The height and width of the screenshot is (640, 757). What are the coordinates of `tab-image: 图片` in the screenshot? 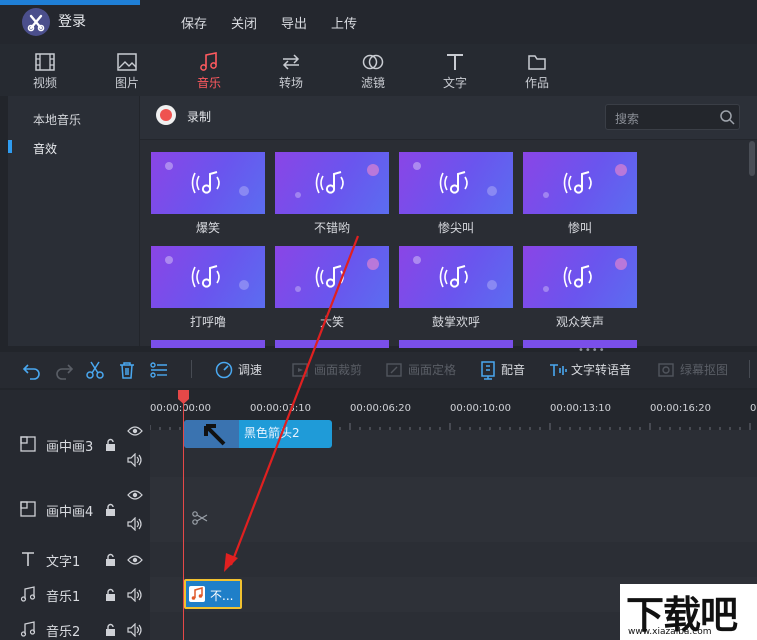 It's located at (127, 70).